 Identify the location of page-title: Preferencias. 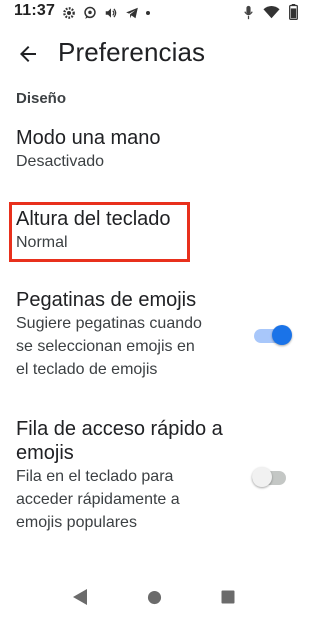
(132, 52).